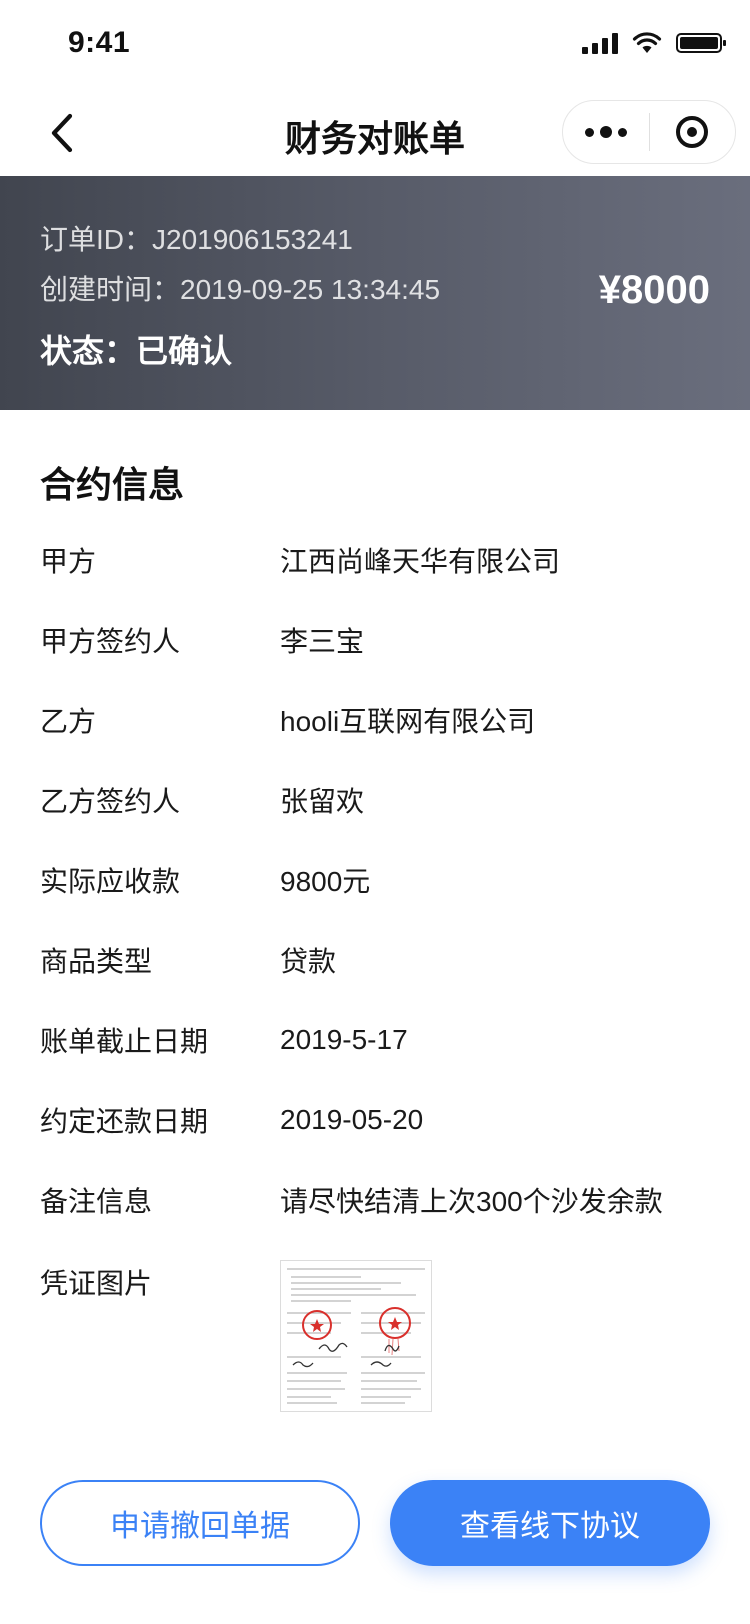 This screenshot has width=750, height=1624. I want to click on voucher-image-thumbnail, so click(356, 1336).